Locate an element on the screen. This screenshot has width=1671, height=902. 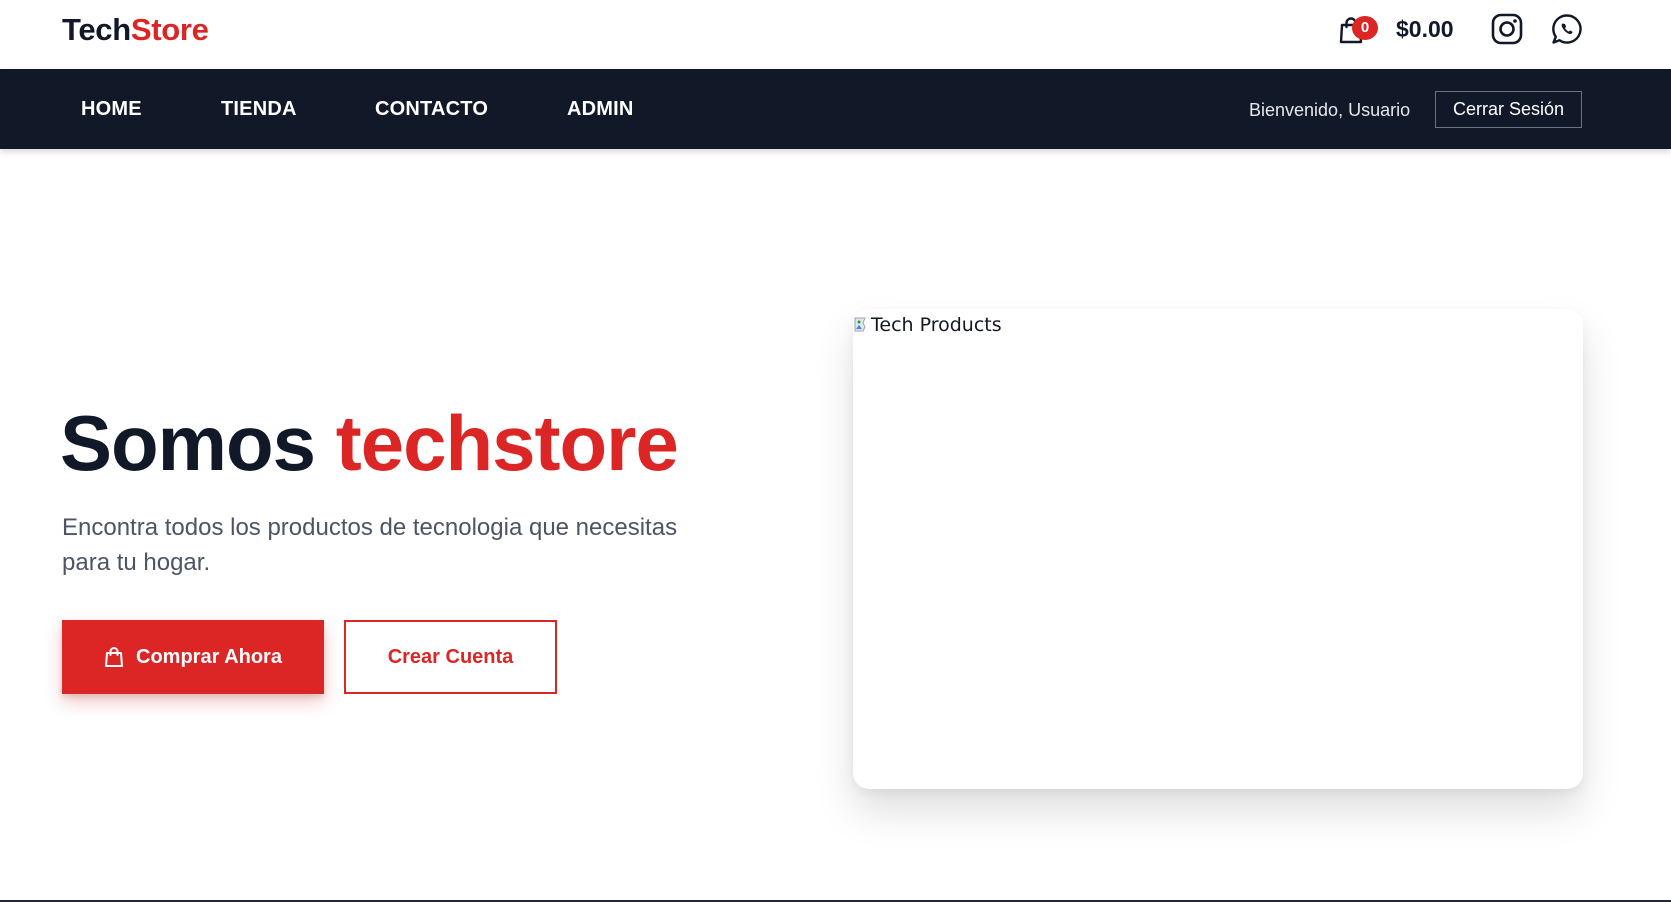
hero-title: Somos techstore is located at coordinates (369, 443).